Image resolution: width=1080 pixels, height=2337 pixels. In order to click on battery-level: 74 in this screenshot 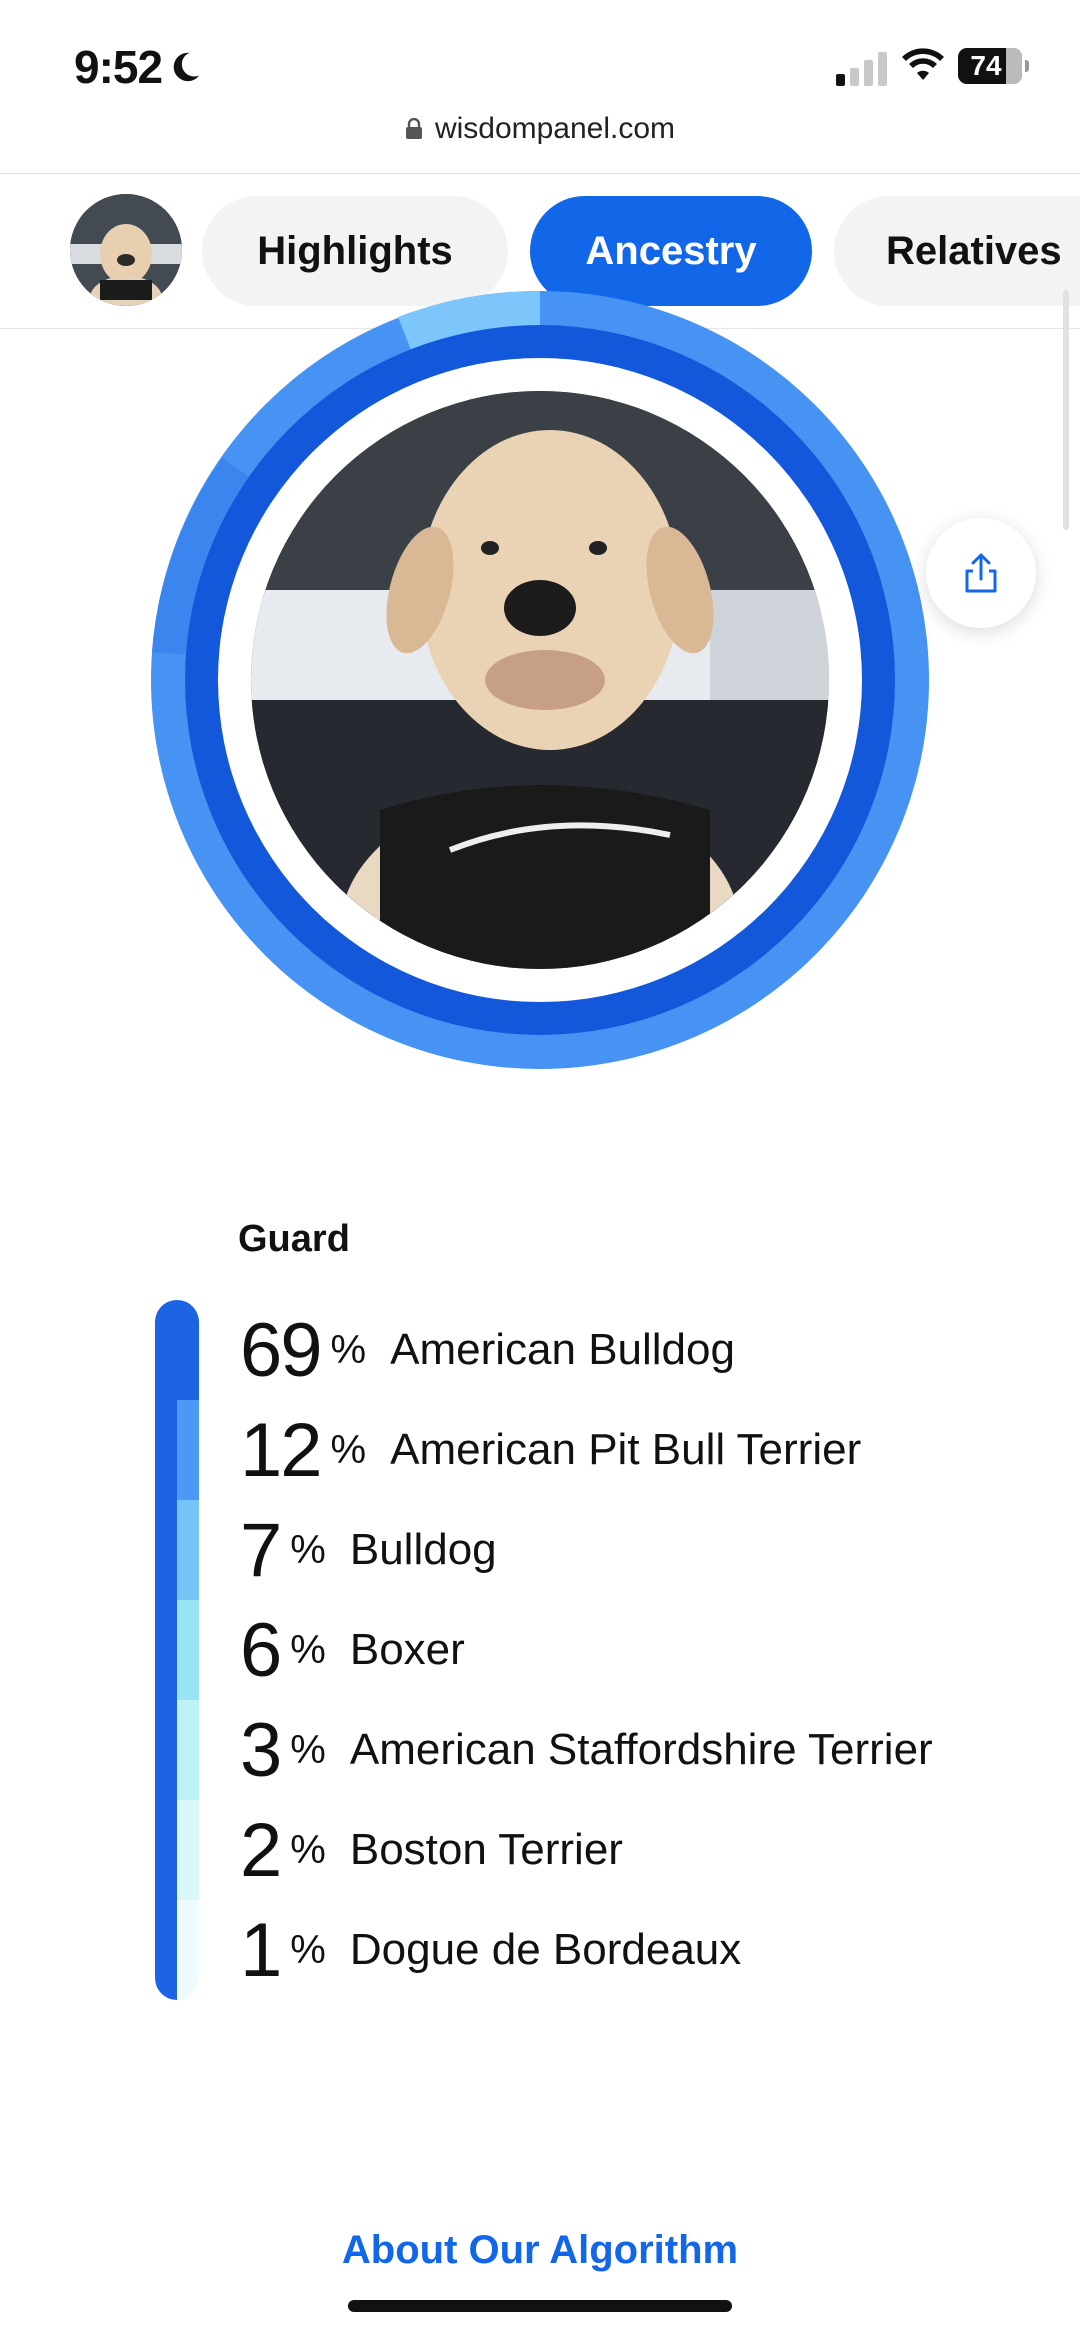, I will do `click(986, 65)`.